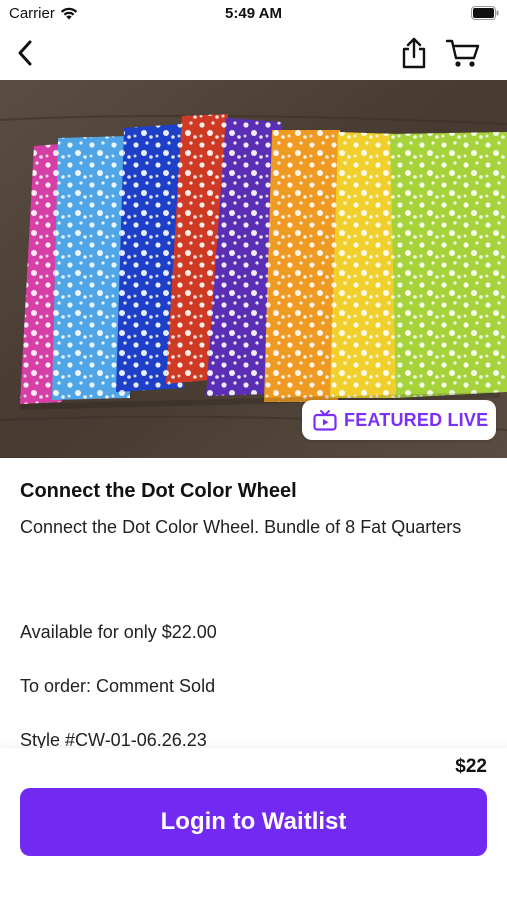 The image size is (507, 900). Describe the element at coordinates (118, 686) in the screenshot. I see `order-instructions-text: To order: Comment Sold` at that location.